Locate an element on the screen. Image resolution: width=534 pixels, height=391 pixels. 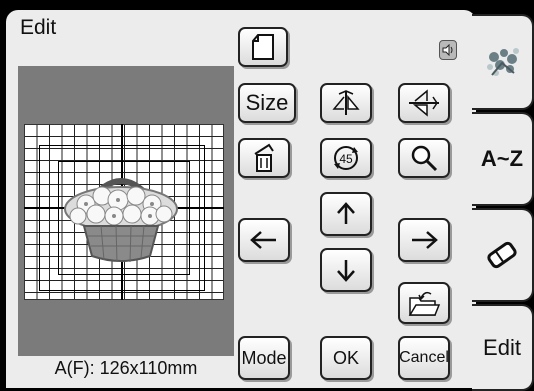
move-right-button is located at coordinates (424, 240).